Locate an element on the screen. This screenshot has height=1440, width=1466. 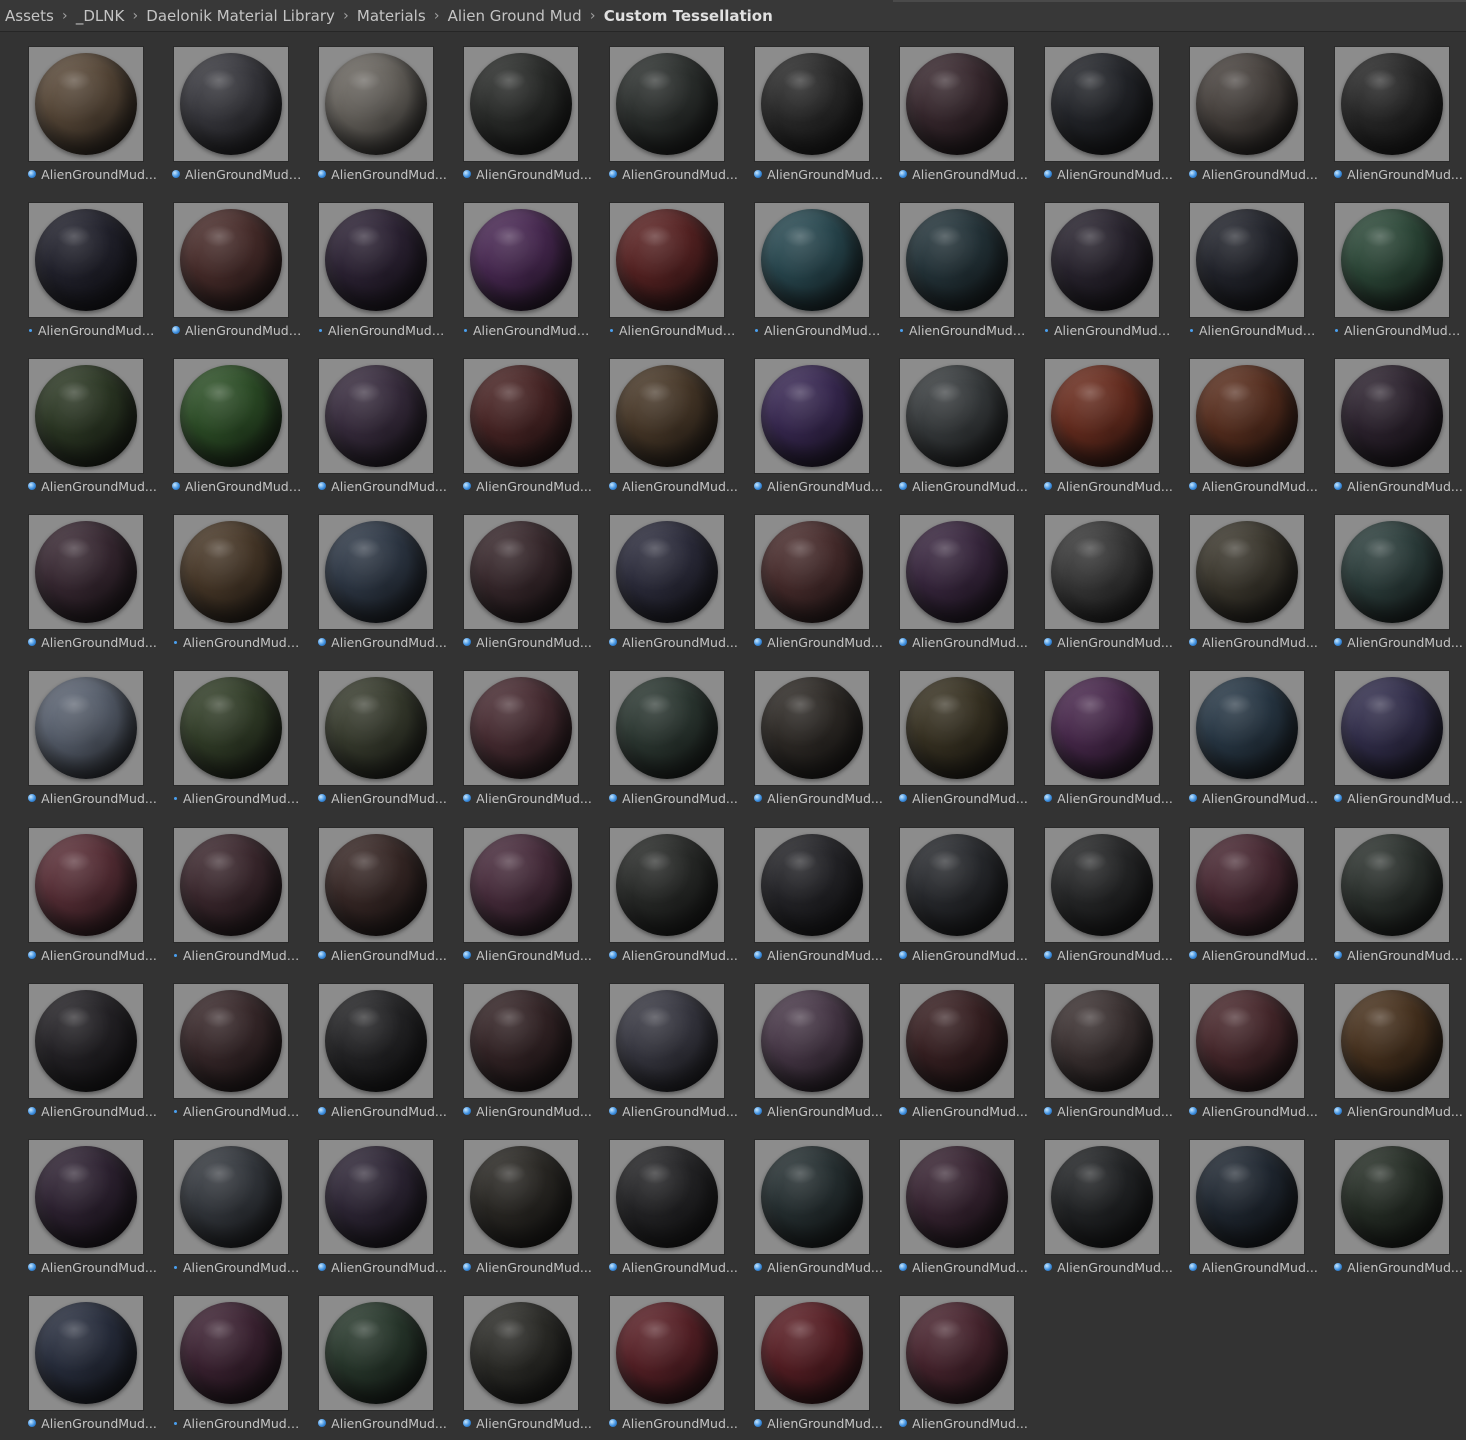
asset-label: AlienGroundMud31 is located at coordinates (237, 642).